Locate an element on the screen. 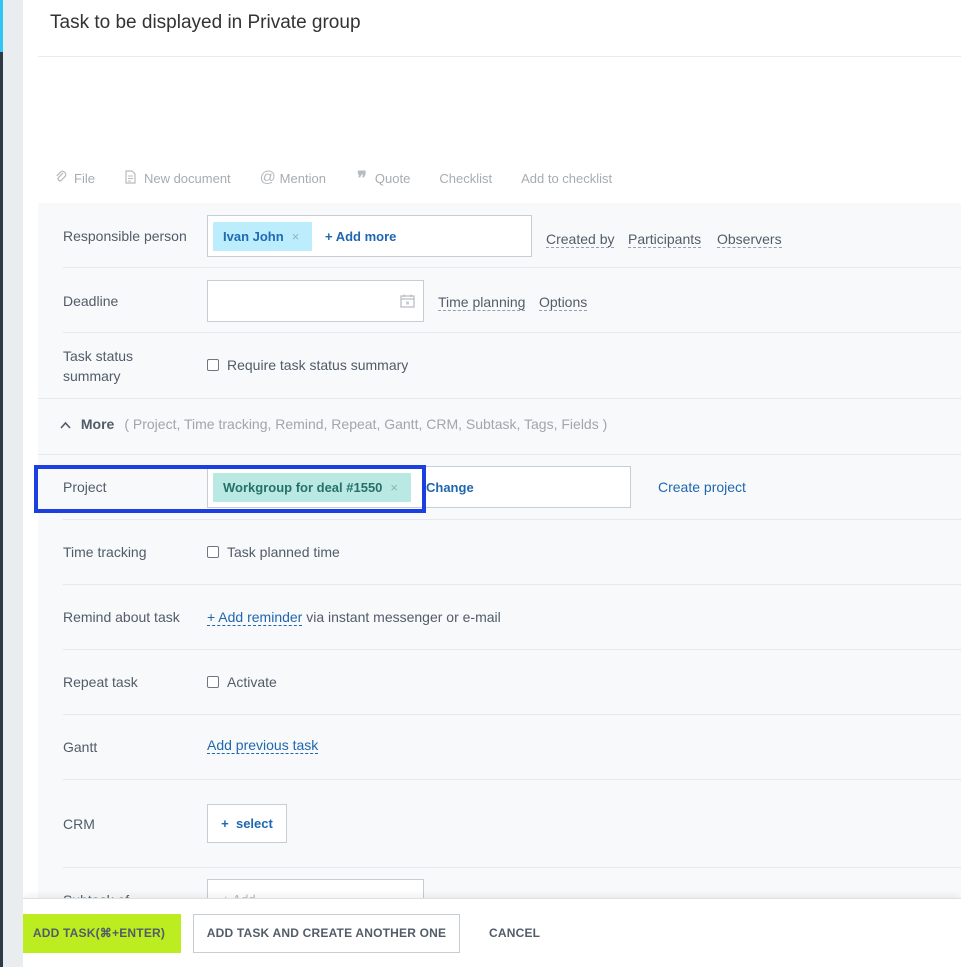  project-row-highlight is located at coordinates (230, 489).